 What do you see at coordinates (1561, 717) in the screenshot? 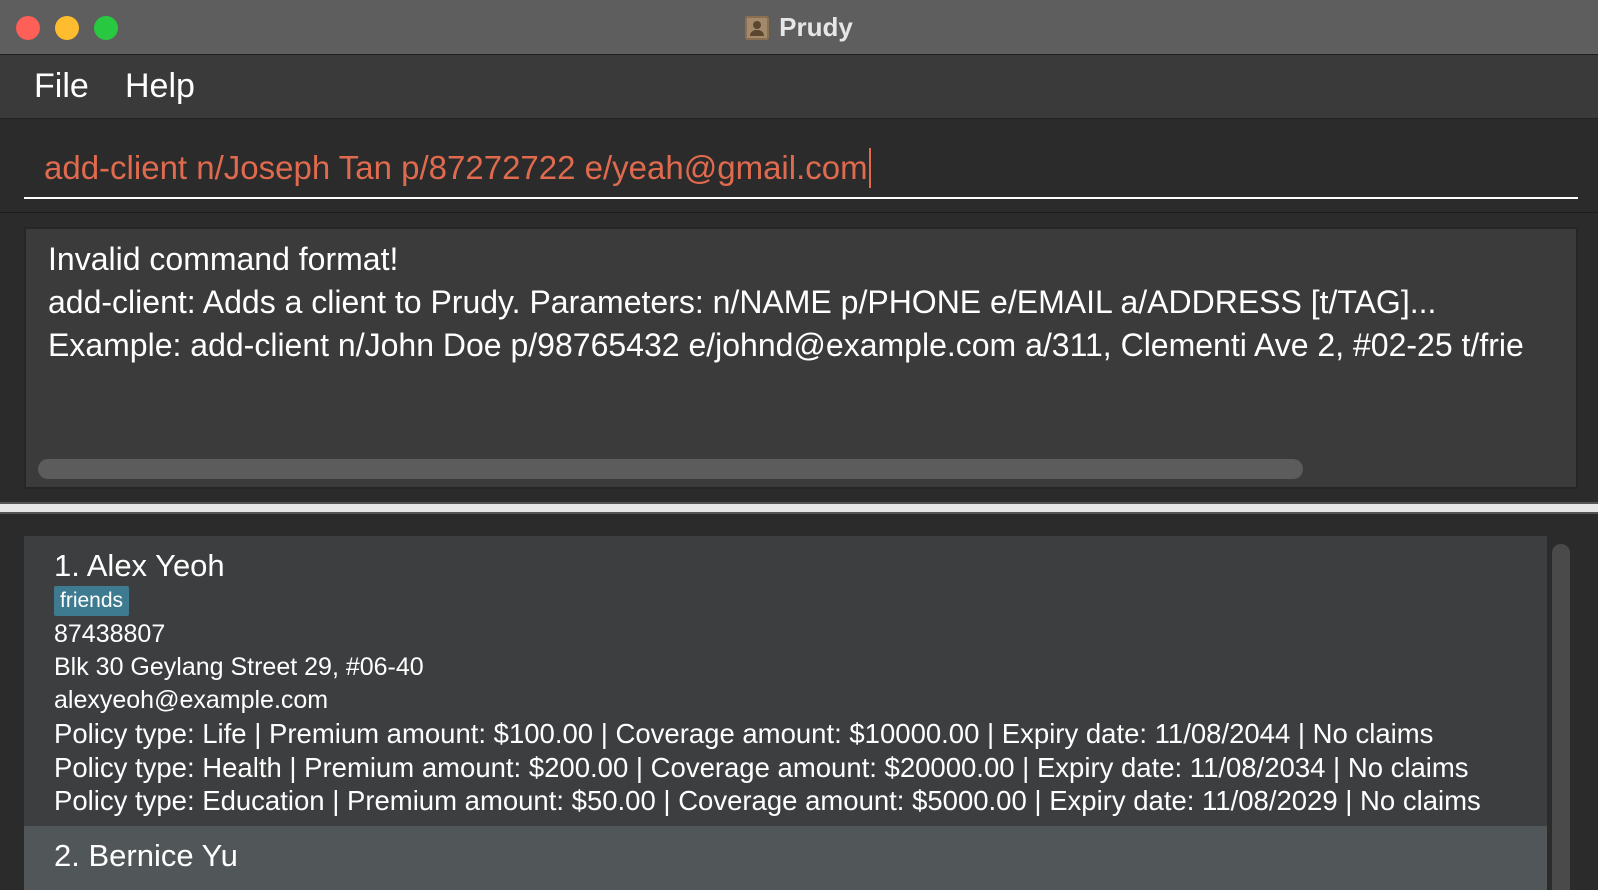
I see `vertical-scrollbar` at bounding box center [1561, 717].